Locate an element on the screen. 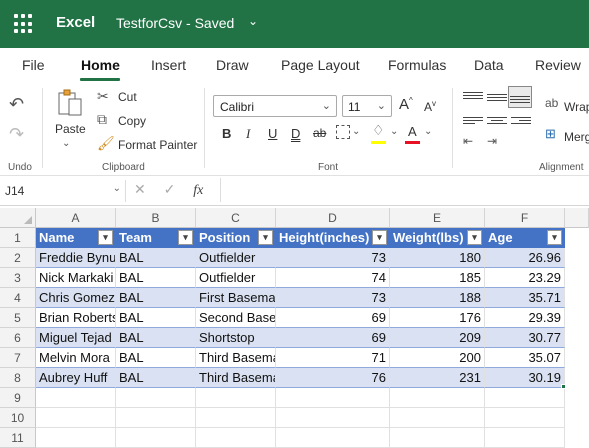  align-middle-icon is located at coordinates (497, 99).